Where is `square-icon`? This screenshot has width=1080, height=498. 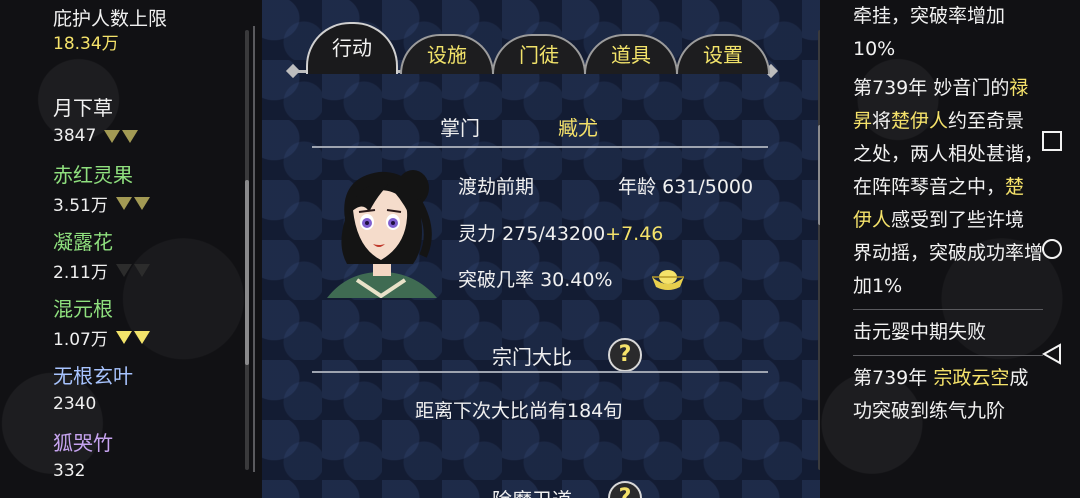
square-icon is located at coordinates (1052, 141).